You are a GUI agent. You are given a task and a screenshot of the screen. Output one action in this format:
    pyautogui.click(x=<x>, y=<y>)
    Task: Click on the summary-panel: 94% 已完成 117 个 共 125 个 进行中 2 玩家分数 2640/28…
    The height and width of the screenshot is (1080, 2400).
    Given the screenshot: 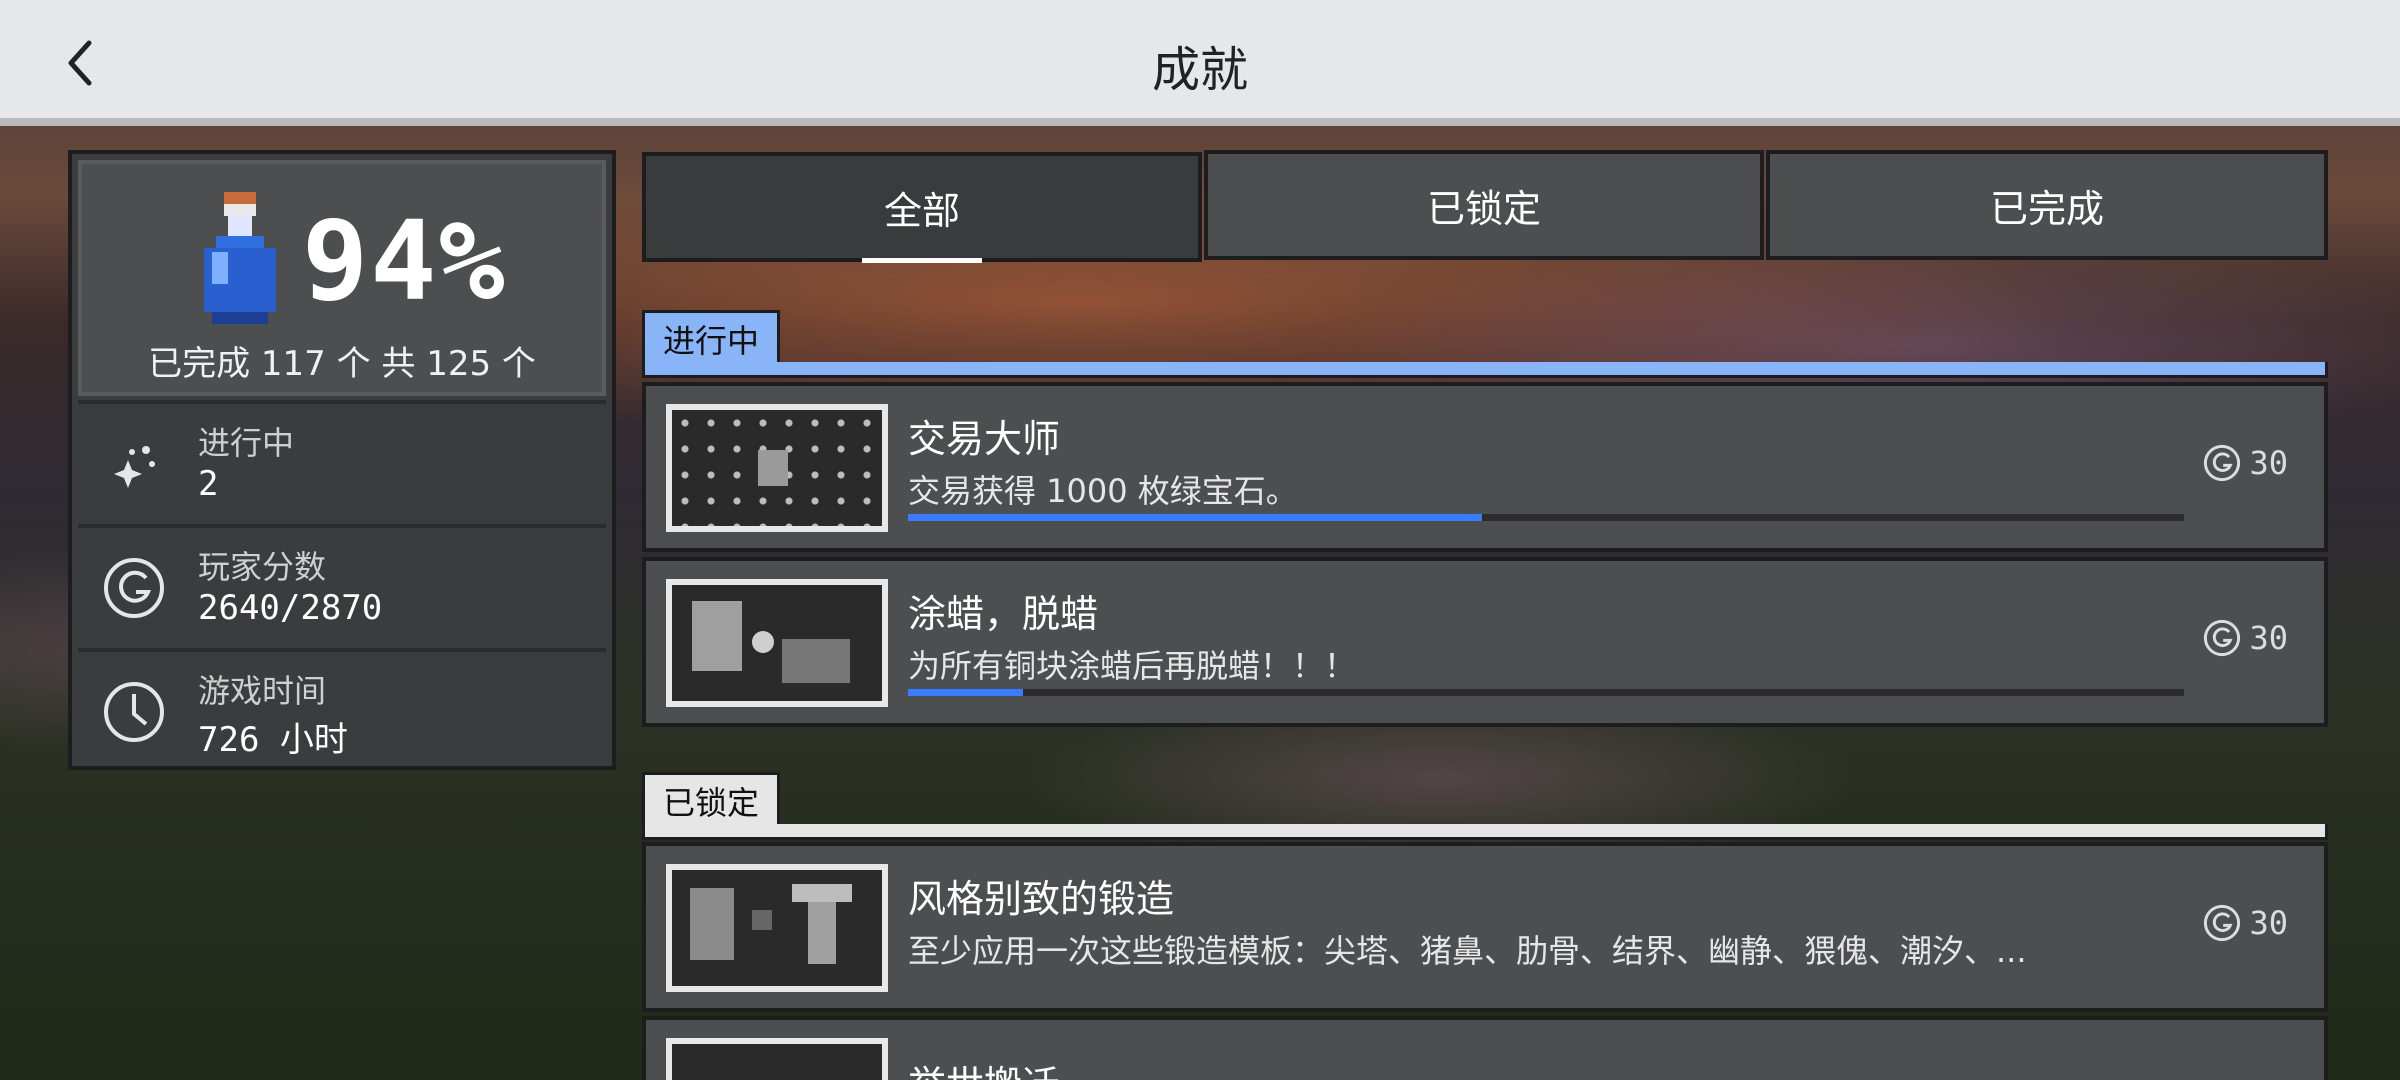 What is the action you would take?
    pyautogui.click(x=342, y=460)
    